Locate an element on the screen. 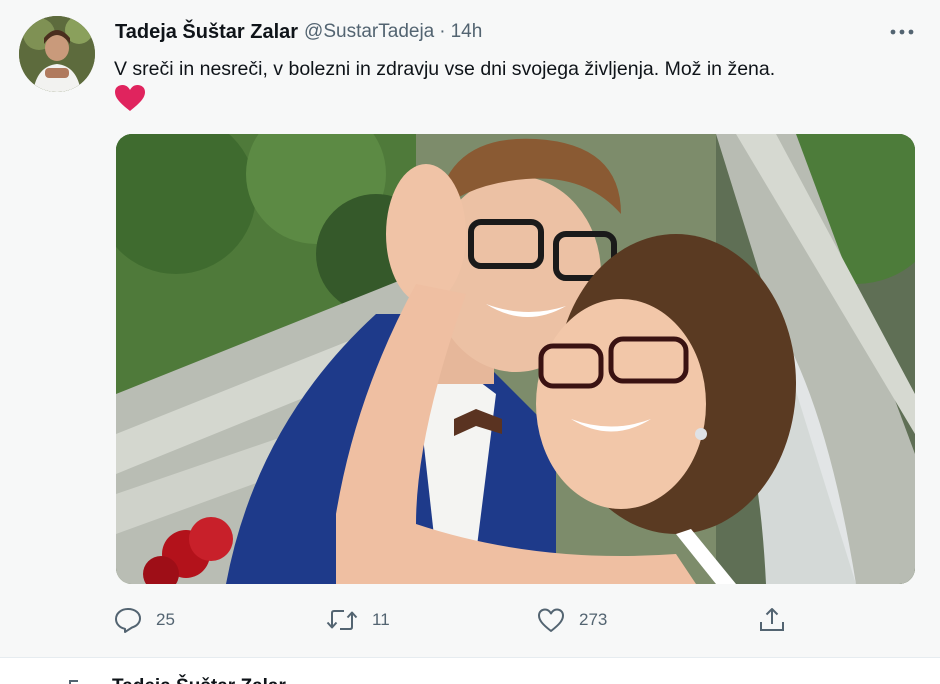 This screenshot has height=684, width=940. more-options-button is located at coordinates (902, 32).